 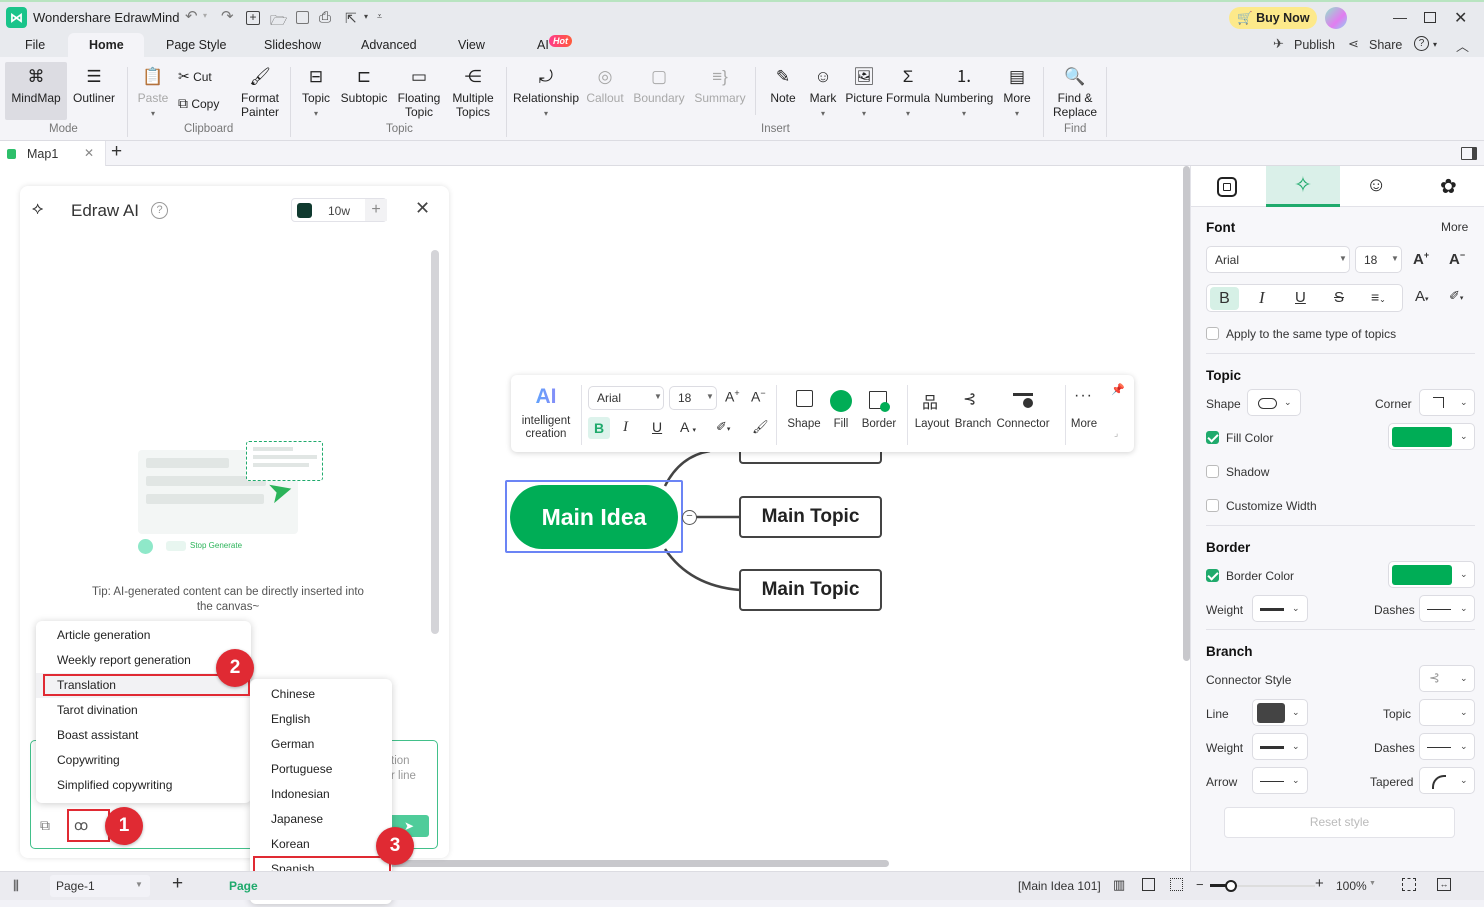 What do you see at coordinates (435, 442) in the screenshot?
I see `ai-panel-scrollbar` at bounding box center [435, 442].